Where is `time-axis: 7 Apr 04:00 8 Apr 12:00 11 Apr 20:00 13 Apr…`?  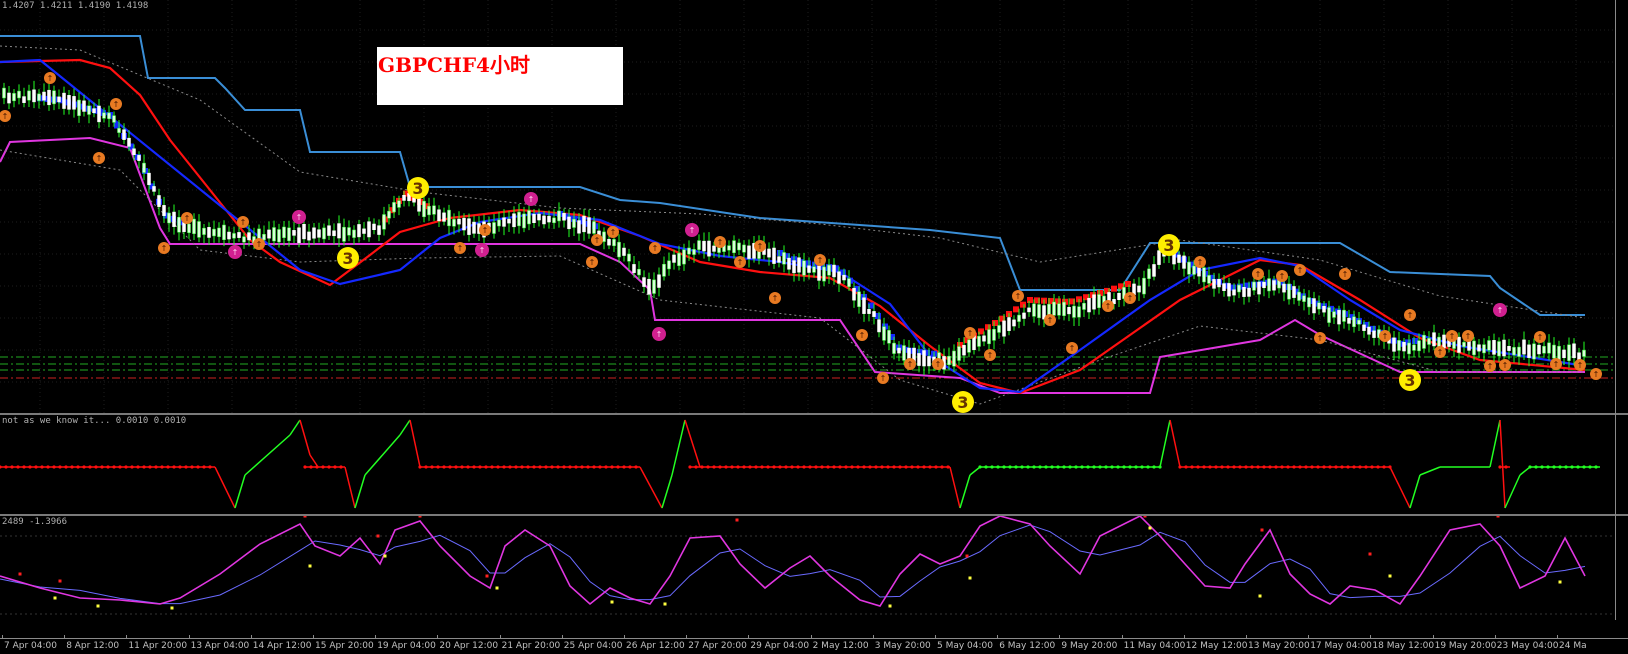 time-axis: 7 Apr 04:00 8 Apr 12:00 11 Apr 20:00 13 Apr… is located at coordinates (814, 644).